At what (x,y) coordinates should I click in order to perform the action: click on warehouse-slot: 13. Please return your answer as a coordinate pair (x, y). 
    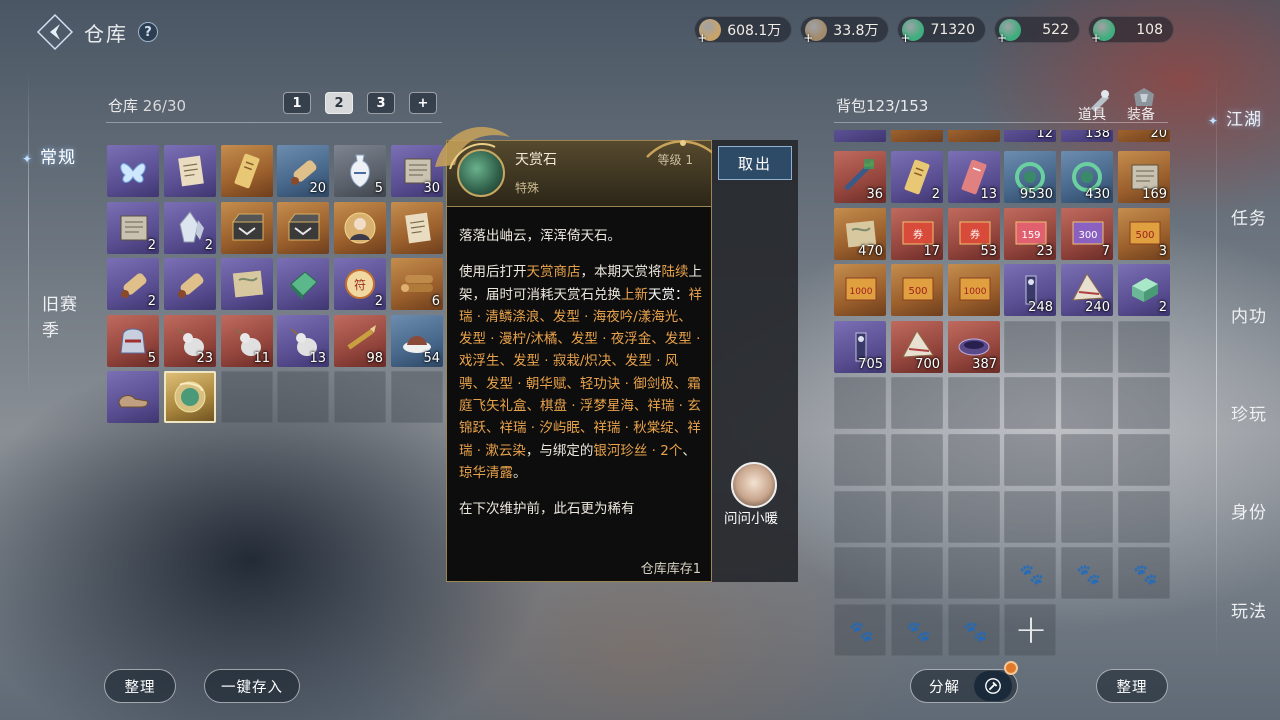
    Looking at the image, I should click on (303, 341).